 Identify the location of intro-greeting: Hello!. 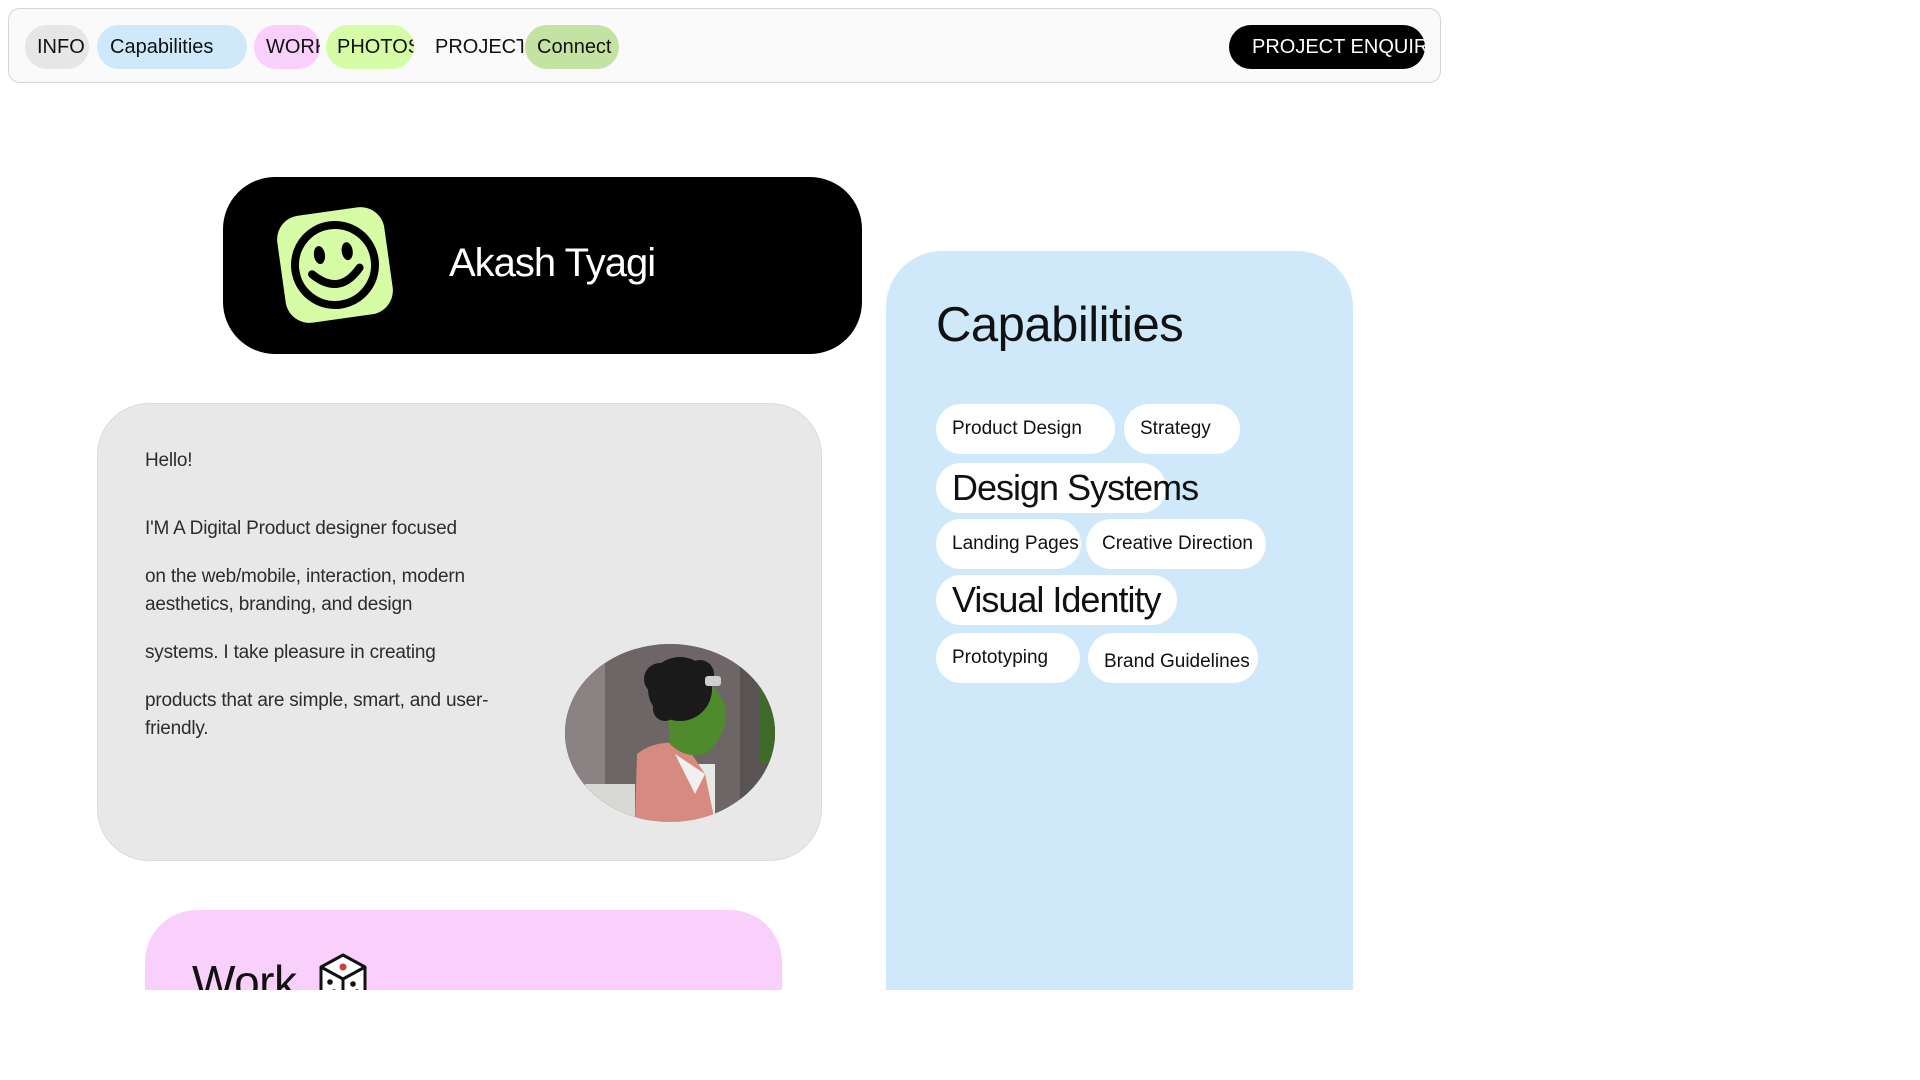
(169, 460).